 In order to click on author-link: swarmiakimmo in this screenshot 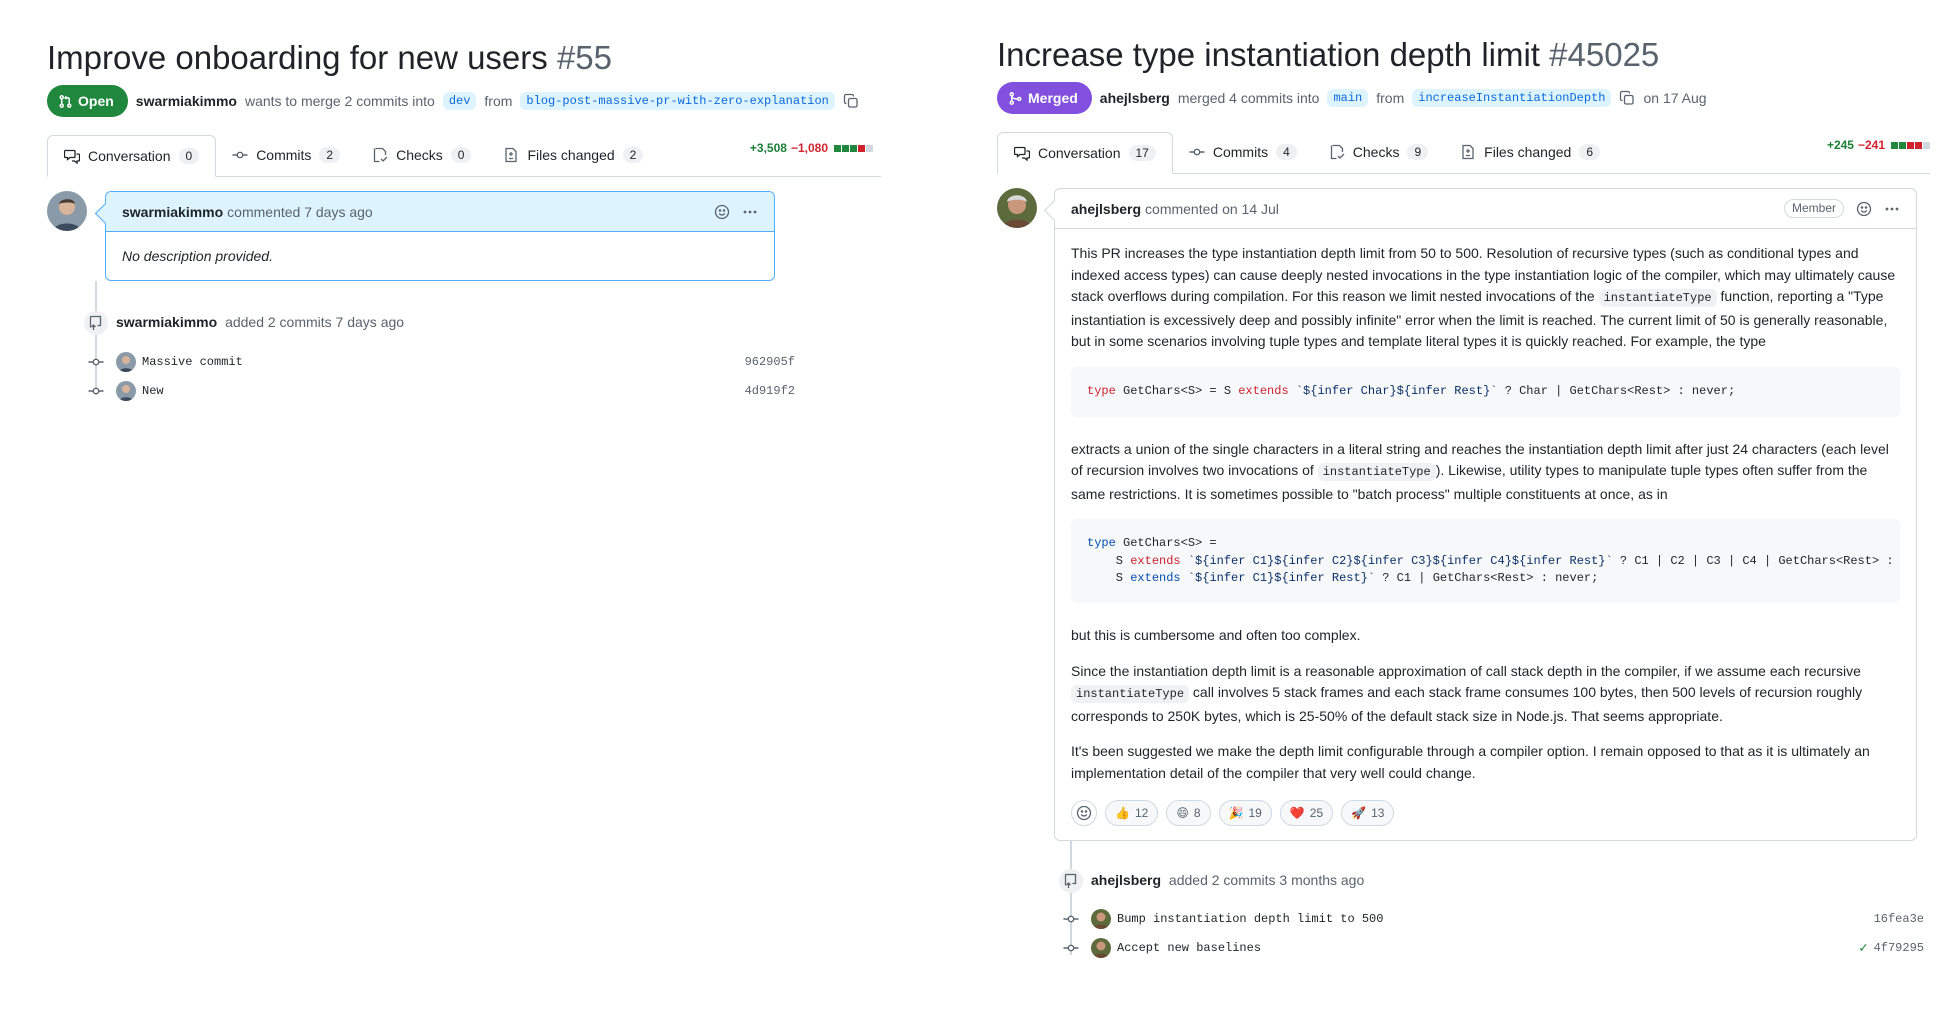, I will do `click(186, 101)`.